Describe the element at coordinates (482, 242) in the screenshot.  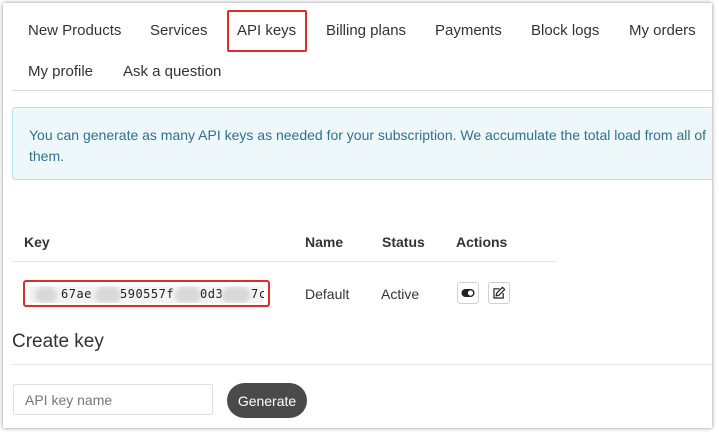
I see `column-header-actions: Actions` at that location.